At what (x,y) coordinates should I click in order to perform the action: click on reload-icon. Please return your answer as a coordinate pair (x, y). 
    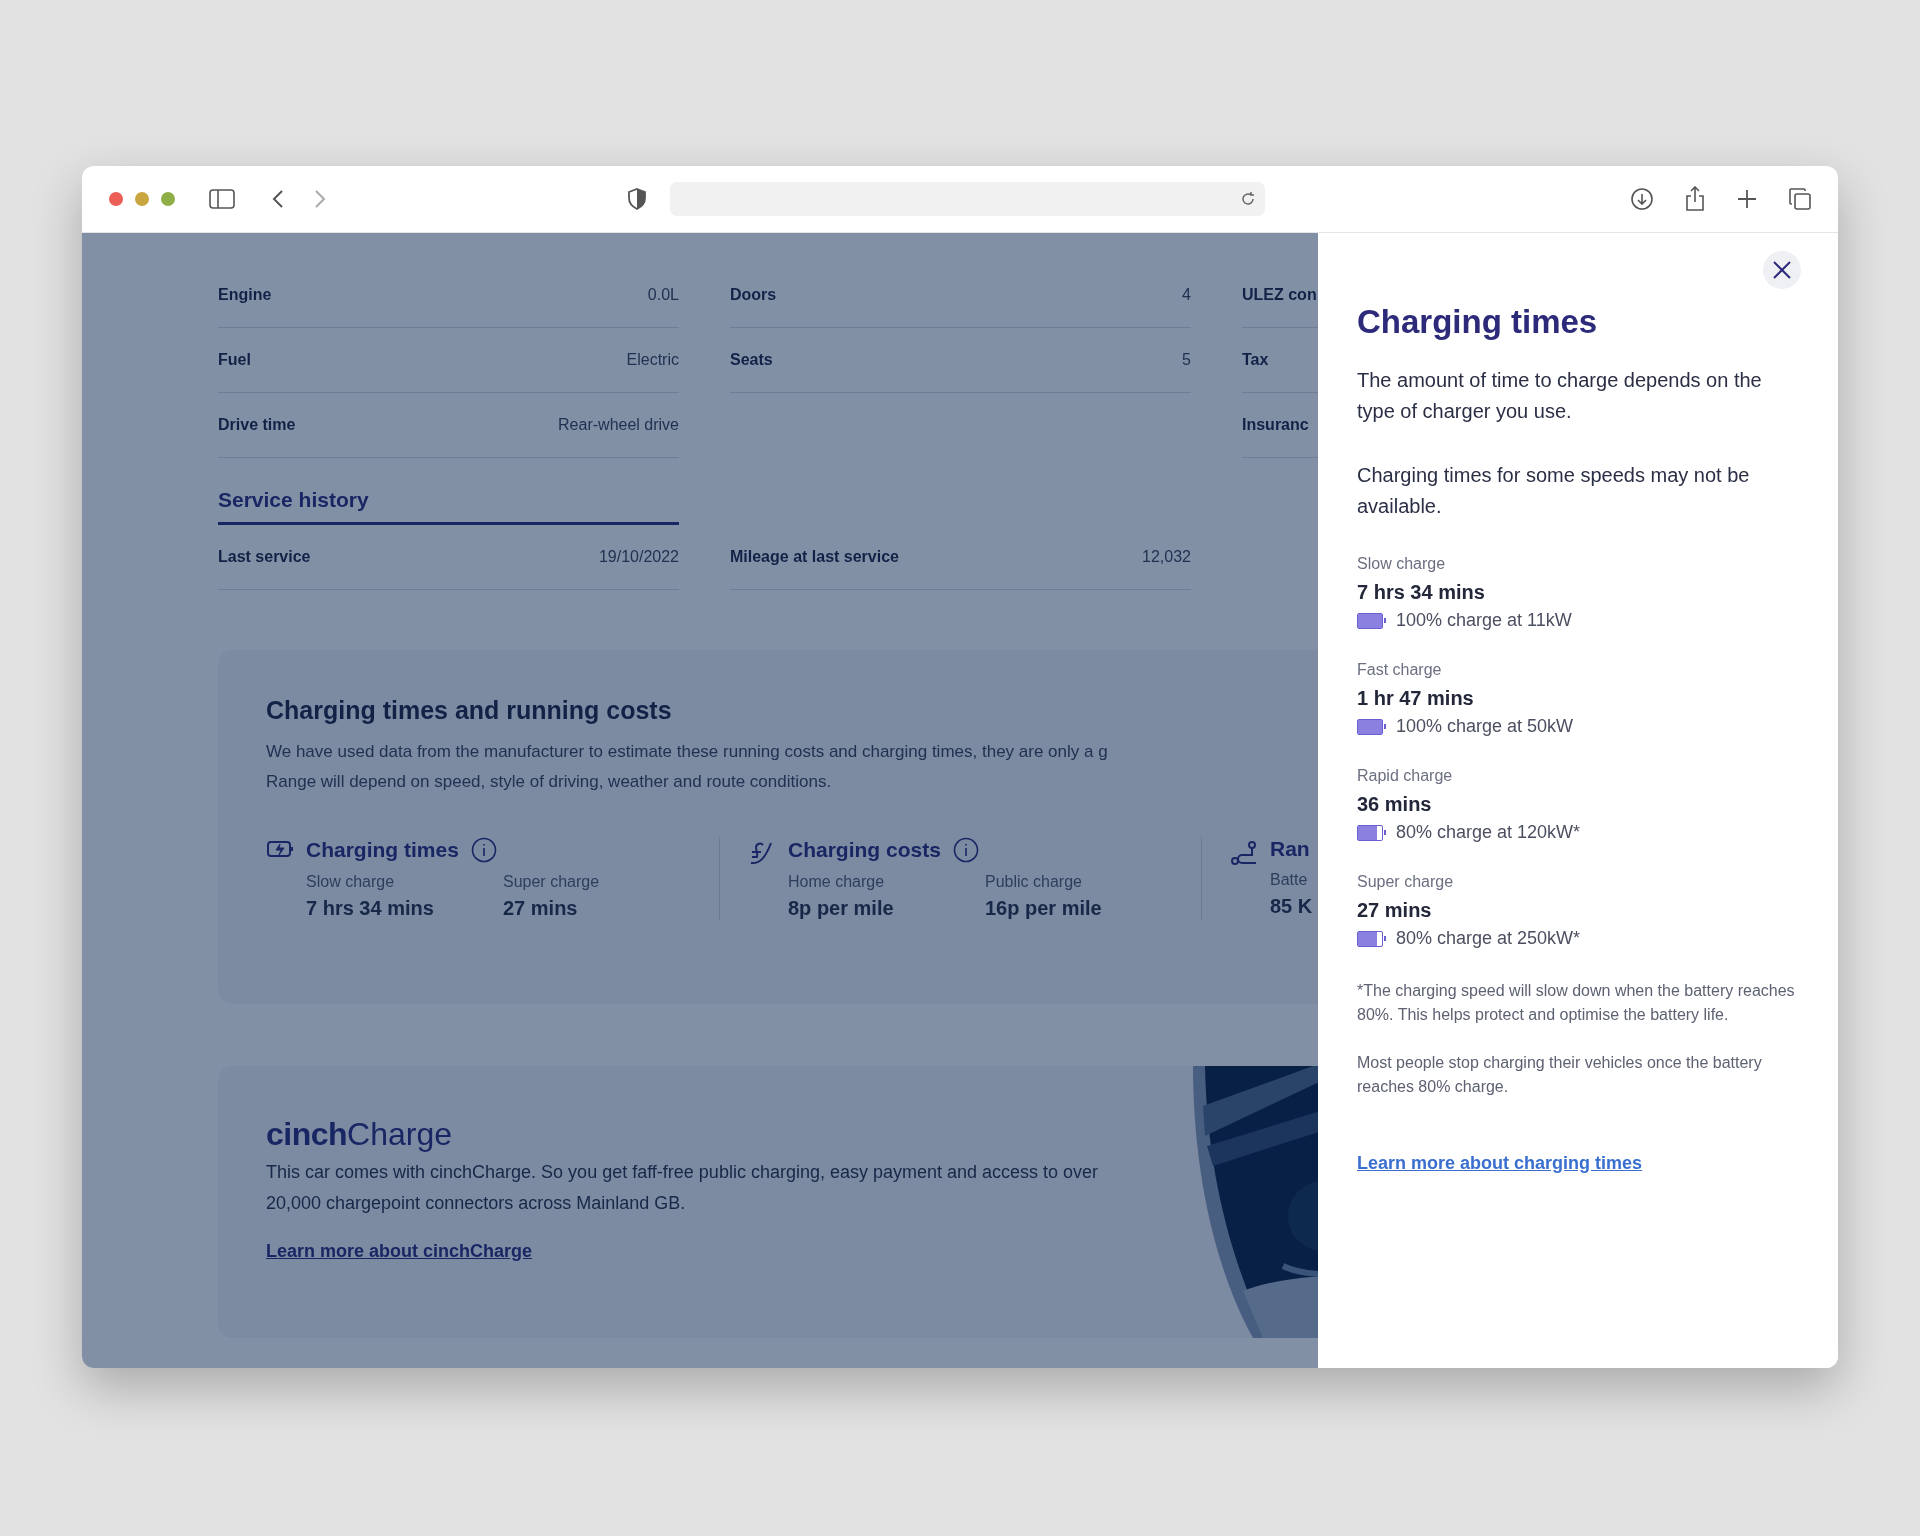
    Looking at the image, I should click on (1248, 199).